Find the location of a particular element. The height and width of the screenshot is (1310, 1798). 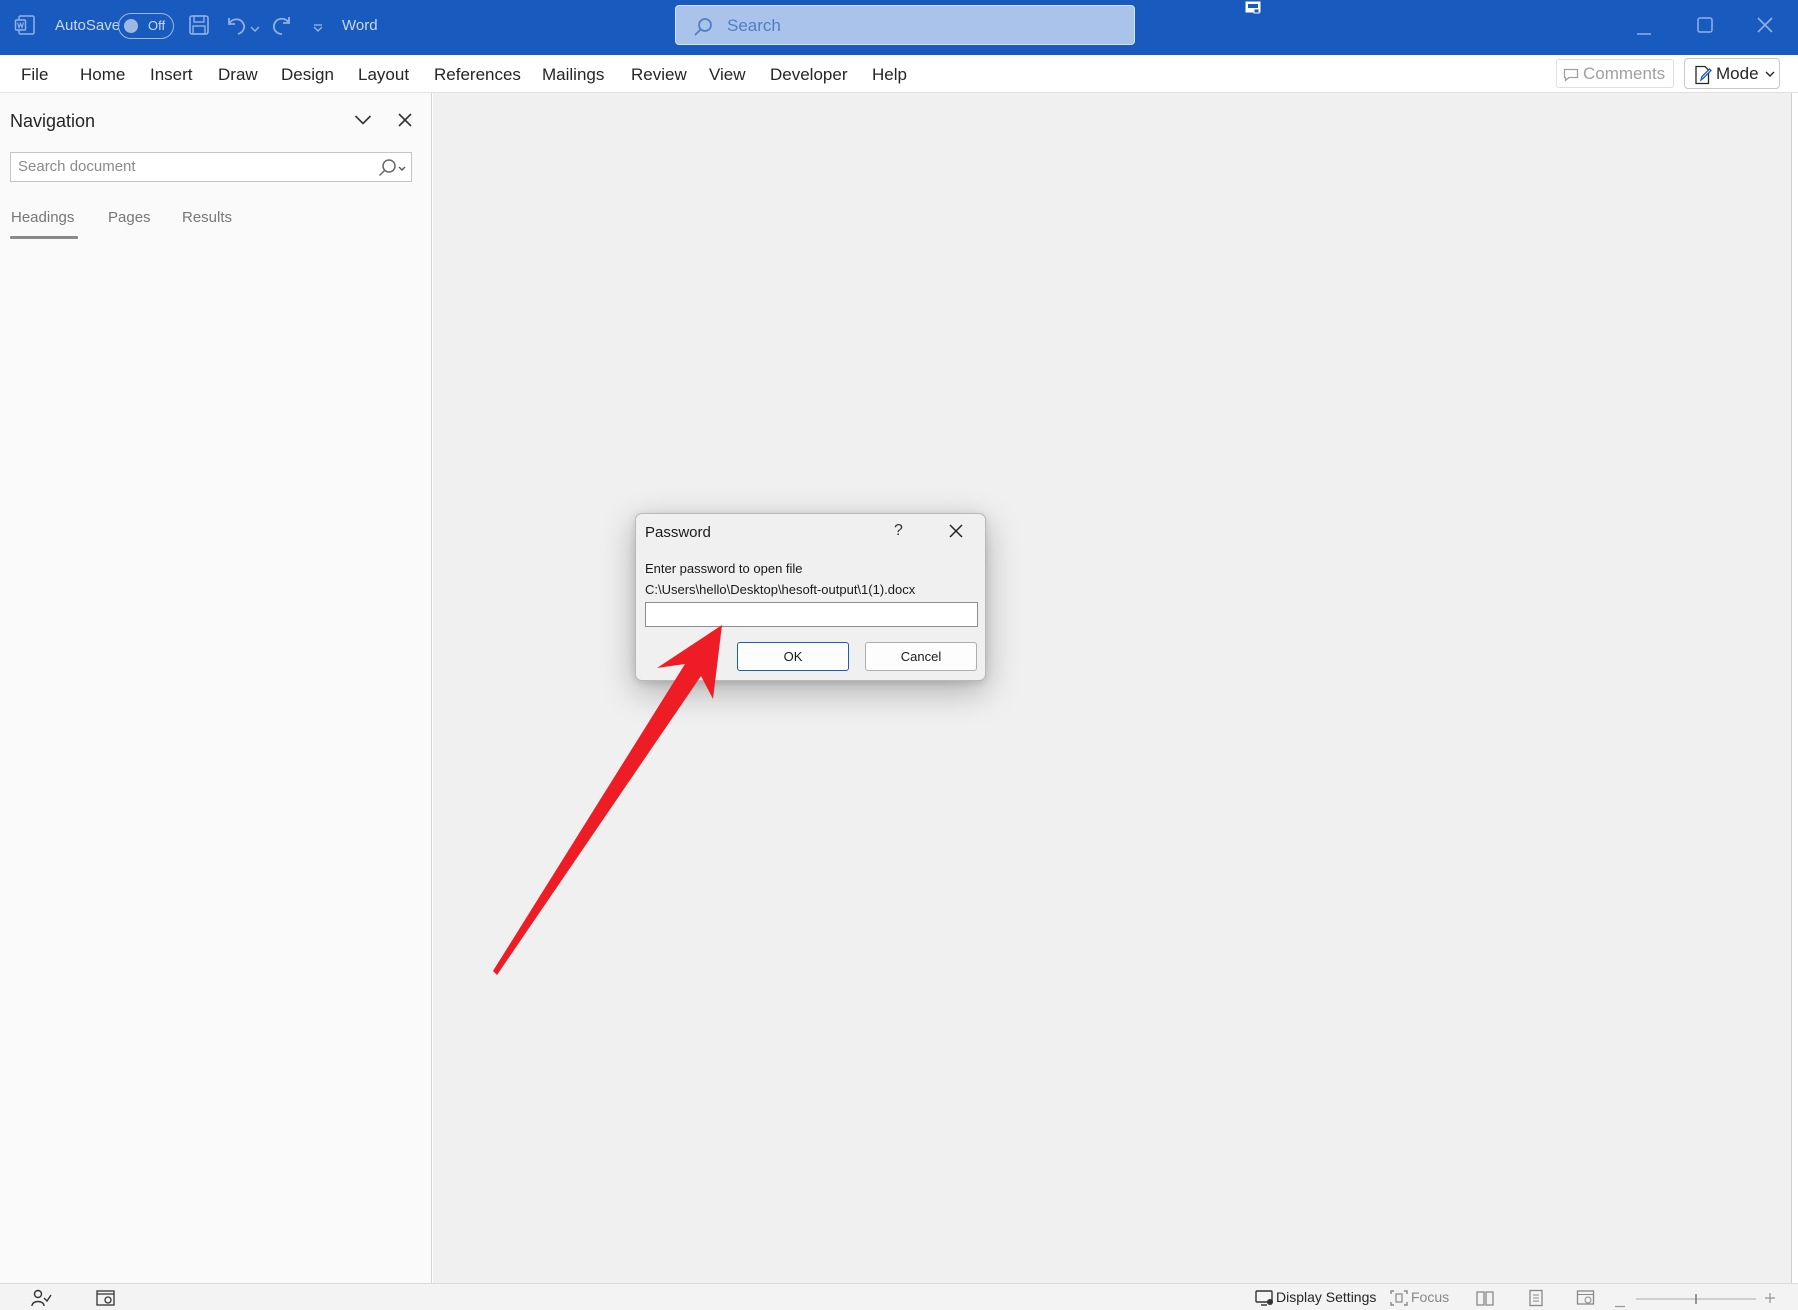

zoom-out-icon is located at coordinates (1620, 1303).